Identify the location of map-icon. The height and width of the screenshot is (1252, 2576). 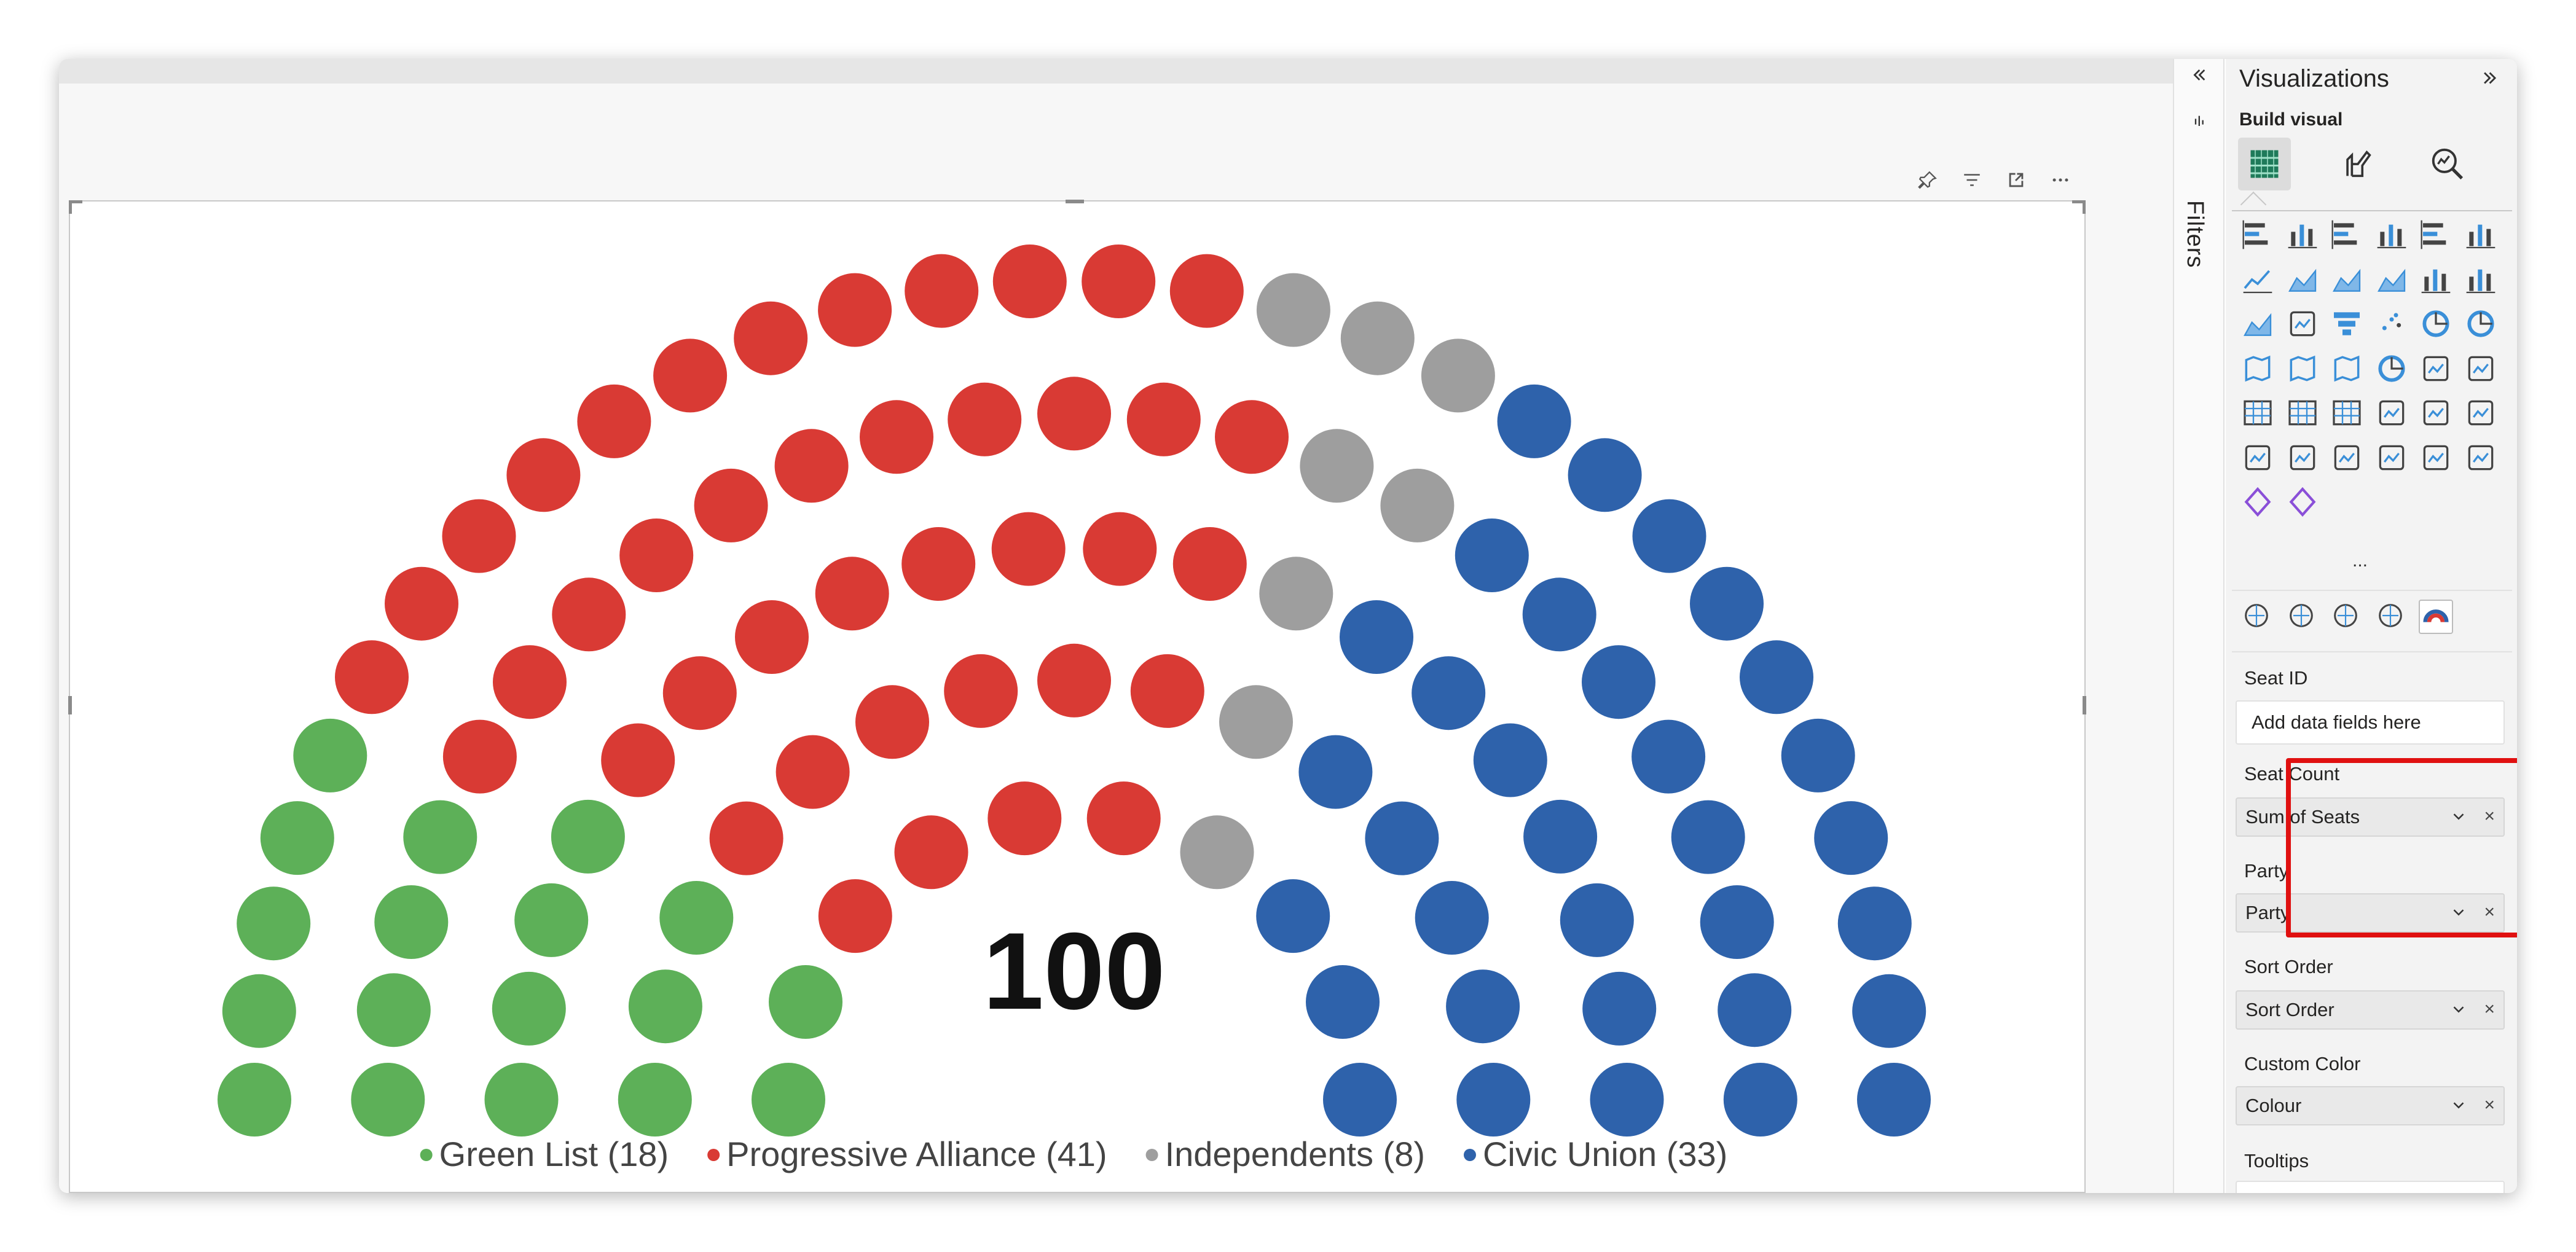
(2302, 368).